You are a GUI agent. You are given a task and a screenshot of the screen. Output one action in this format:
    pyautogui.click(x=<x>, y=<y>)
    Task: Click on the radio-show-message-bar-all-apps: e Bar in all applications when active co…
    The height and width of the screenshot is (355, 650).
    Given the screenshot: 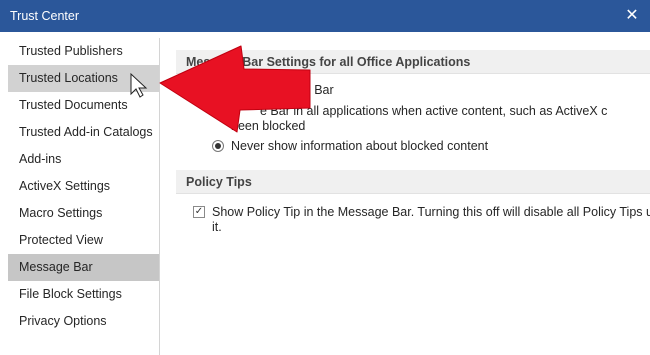 What is the action you would take?
    pyautogui.click(x=433, y=111)
    